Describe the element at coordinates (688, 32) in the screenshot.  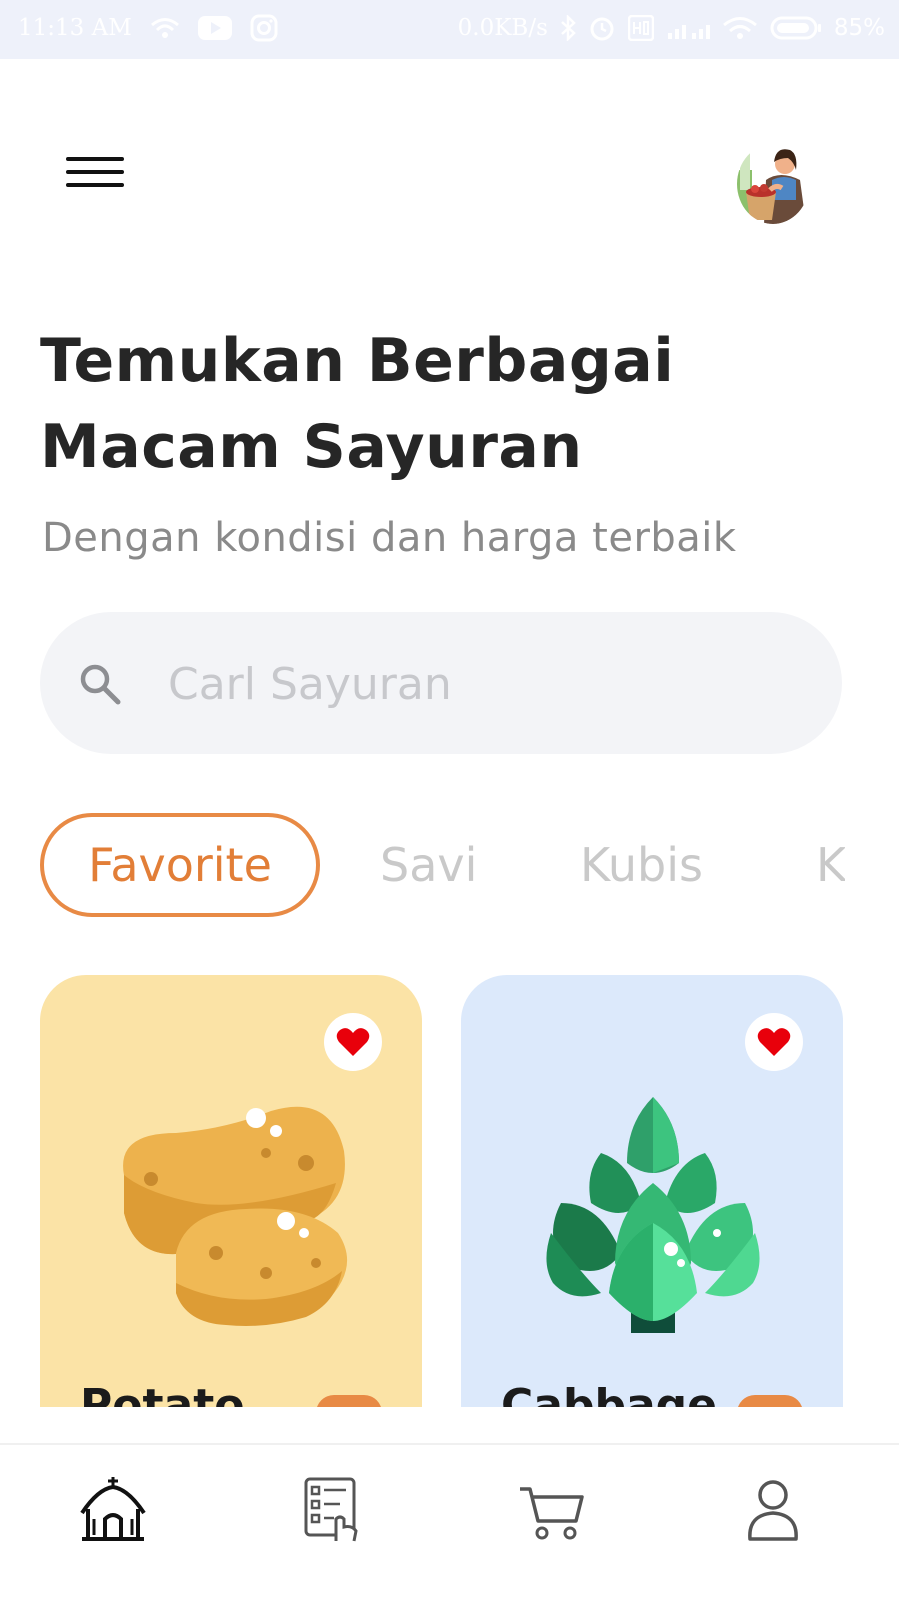
I see `signal-icon` at that location.